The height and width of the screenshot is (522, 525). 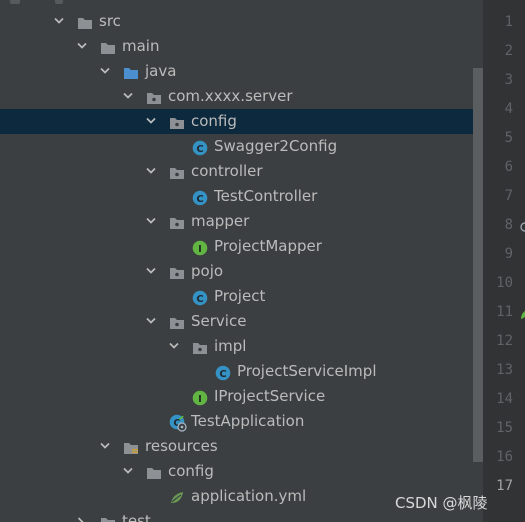 I want to click on line-number: 16, so click(x=504, y=457).